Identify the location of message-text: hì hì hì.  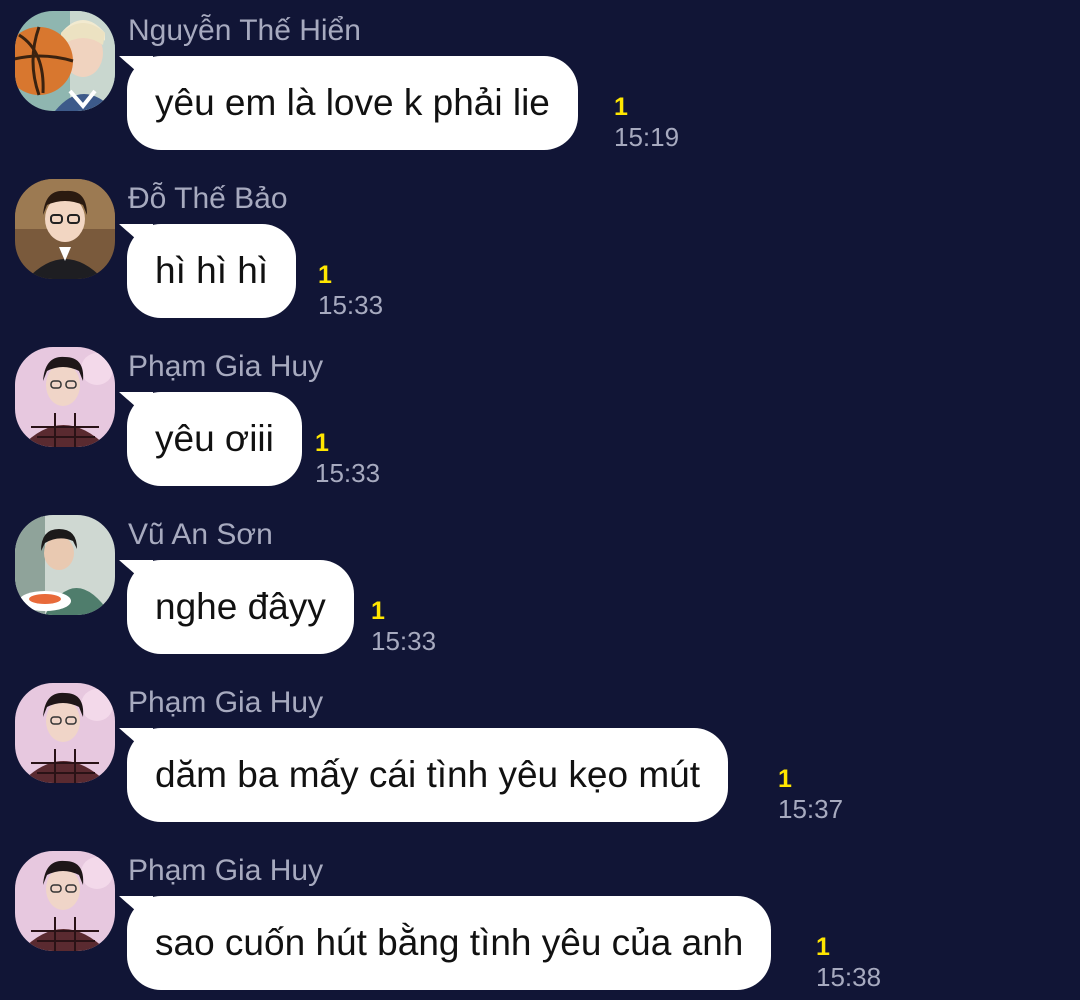
(212, 270).